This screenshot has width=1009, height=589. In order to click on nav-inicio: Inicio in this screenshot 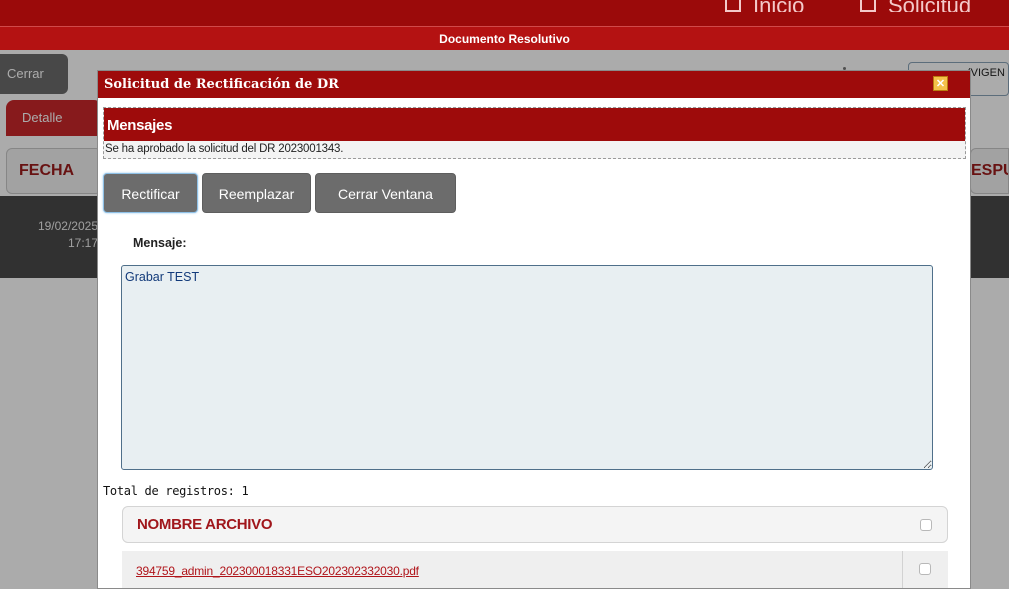, I will do `click(764, 6)`.